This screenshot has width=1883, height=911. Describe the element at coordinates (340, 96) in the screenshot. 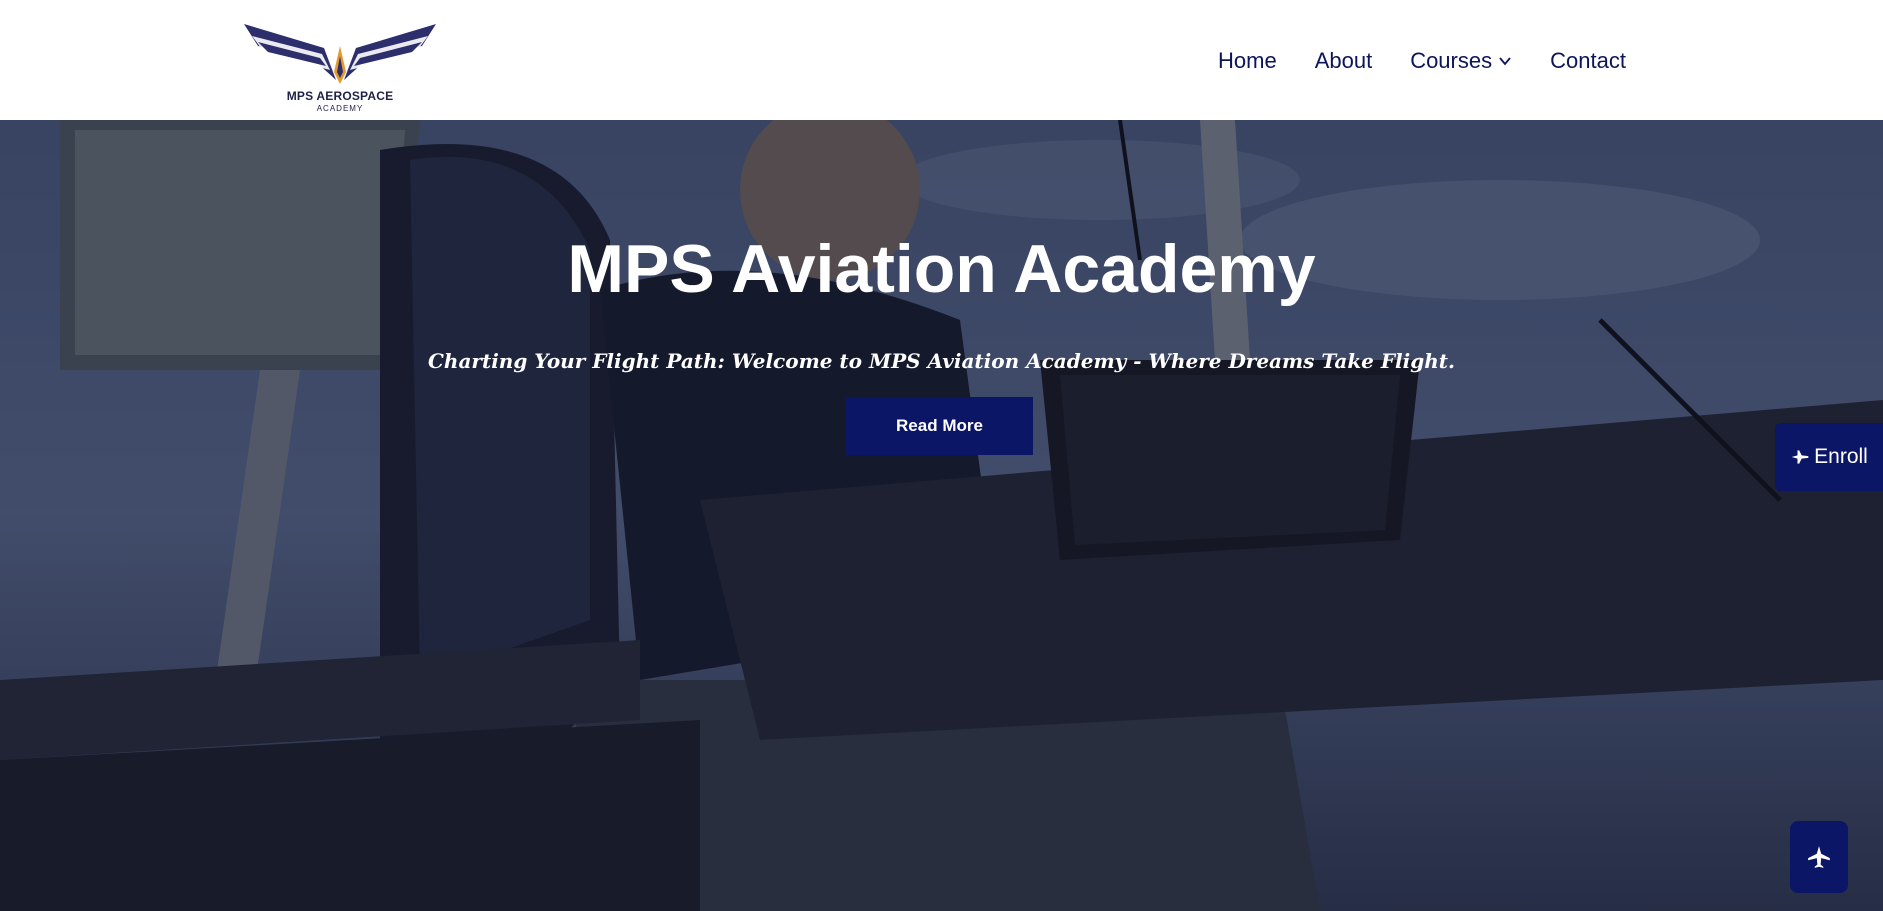

I see `logo-title: MPS AEROSPACE` at that location.